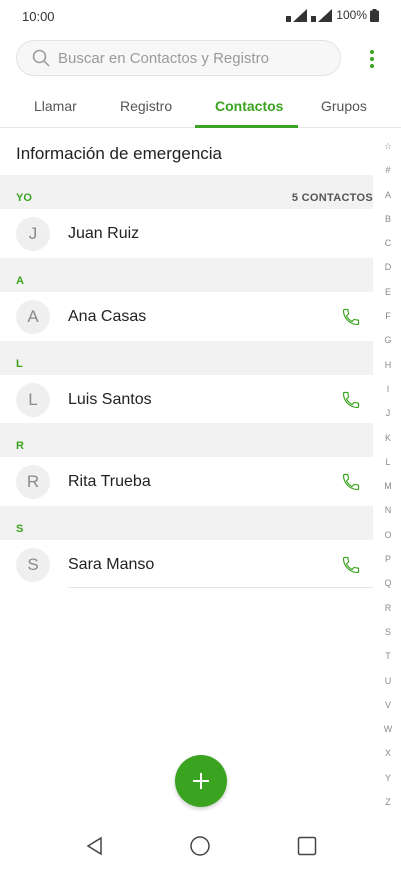 This screenshot has height=870, width=401. Describe the element at coordinates (186, 523) in the screenshot. I see `section-header-s: S` at that location.